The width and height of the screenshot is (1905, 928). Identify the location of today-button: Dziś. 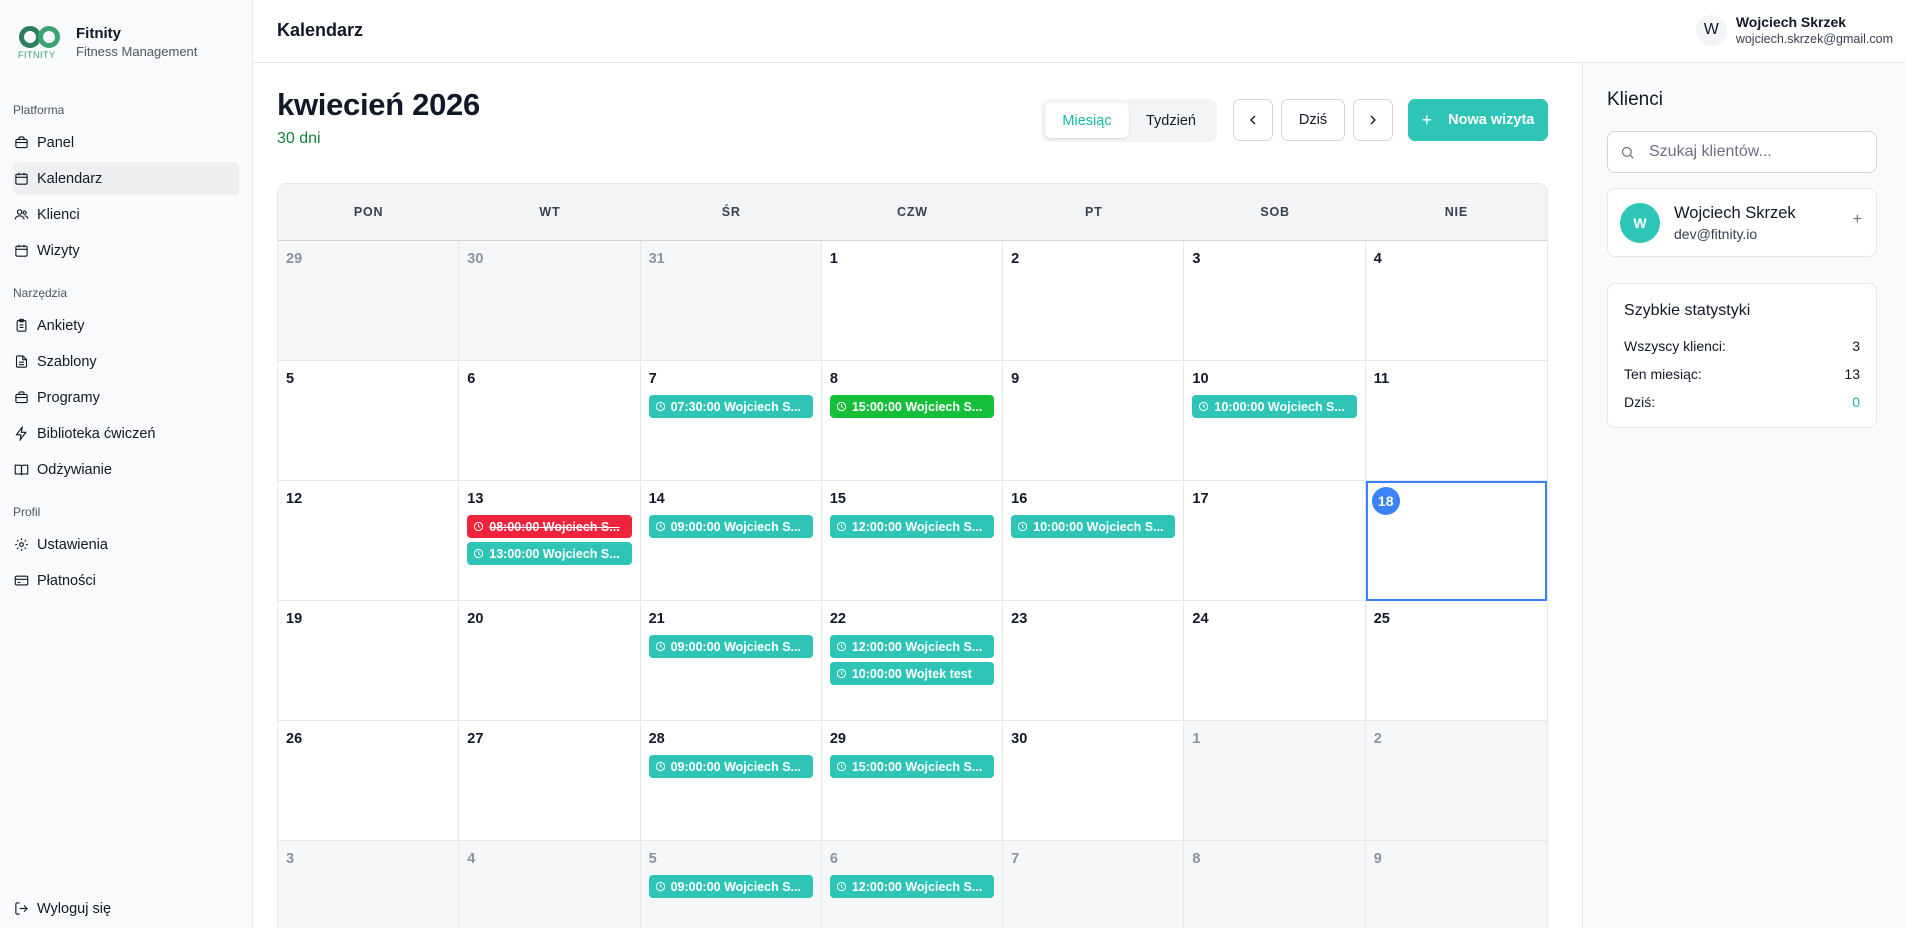
(1313, 120).